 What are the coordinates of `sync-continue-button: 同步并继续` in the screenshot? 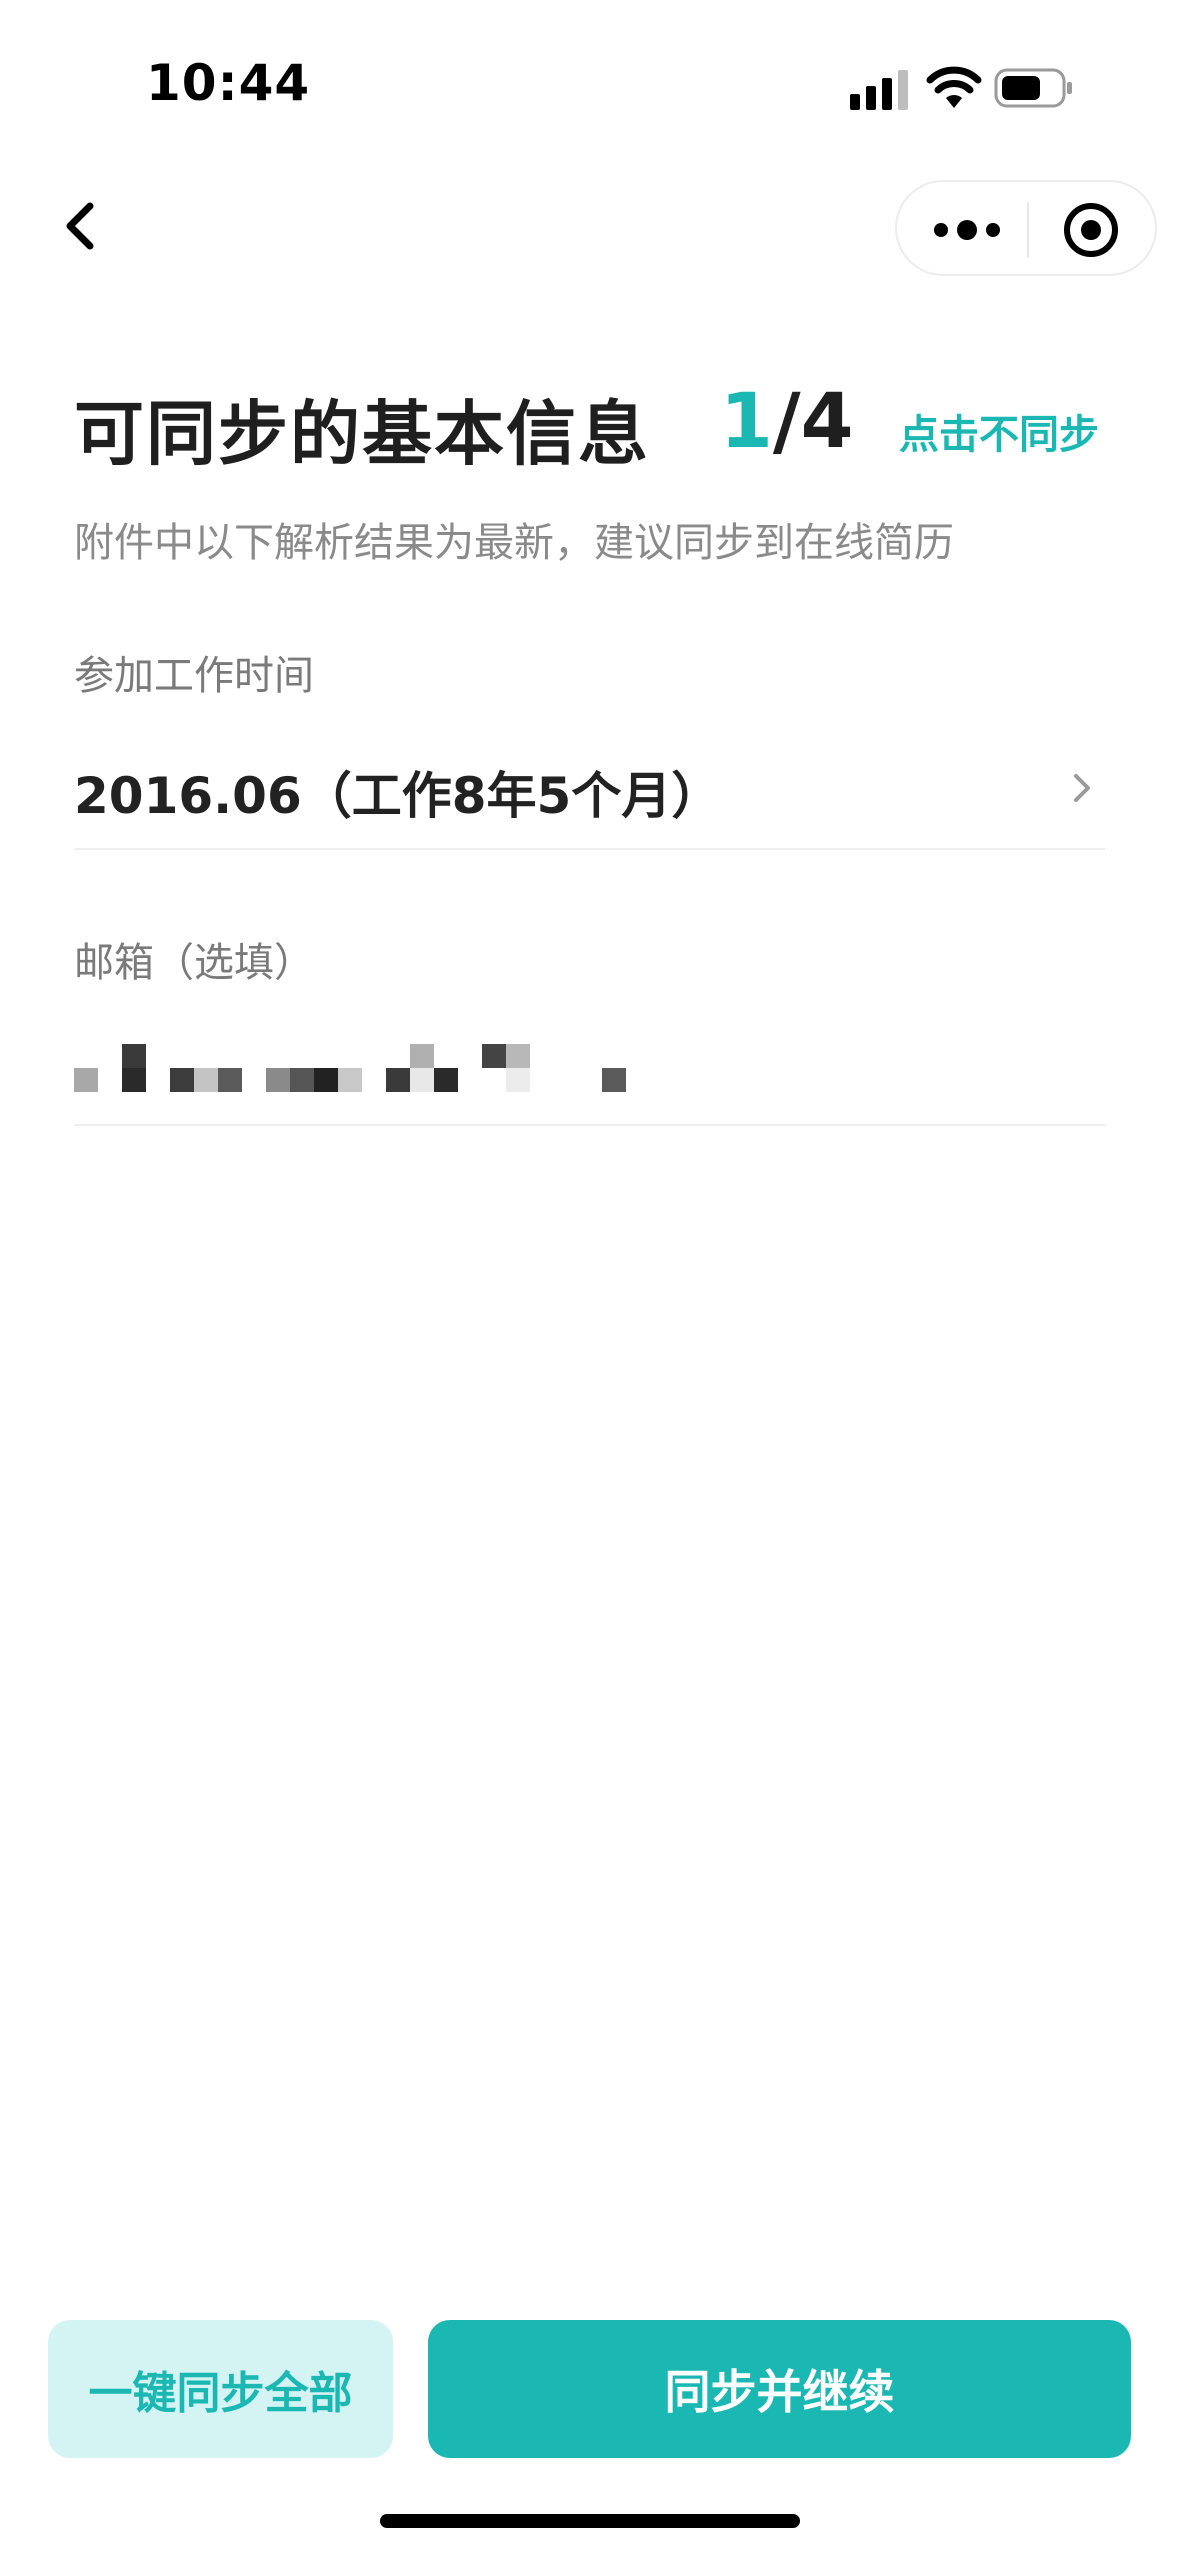 It's located at (779, 2389).